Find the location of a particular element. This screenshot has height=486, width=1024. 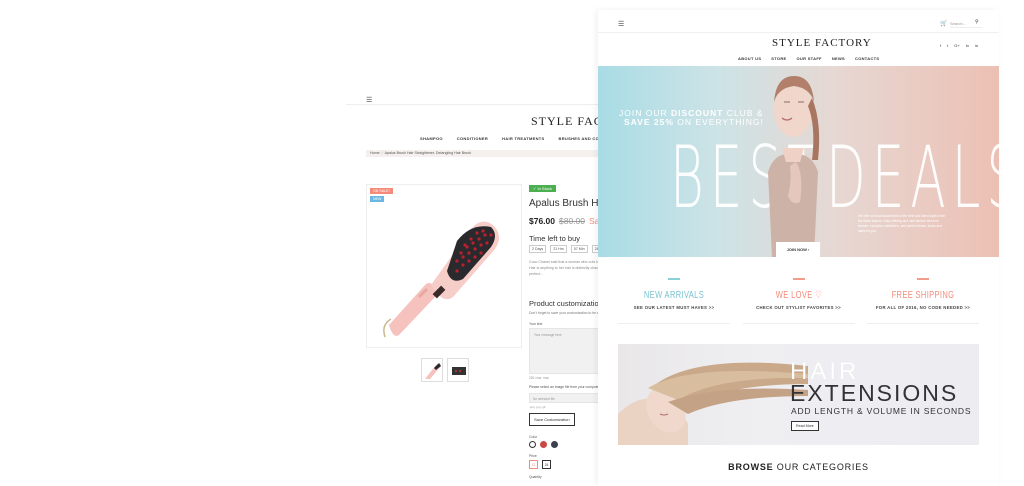

feature-subtitle: CHECK OUT STYLIST FAVORITES >> is located at coordinates (798, 307).